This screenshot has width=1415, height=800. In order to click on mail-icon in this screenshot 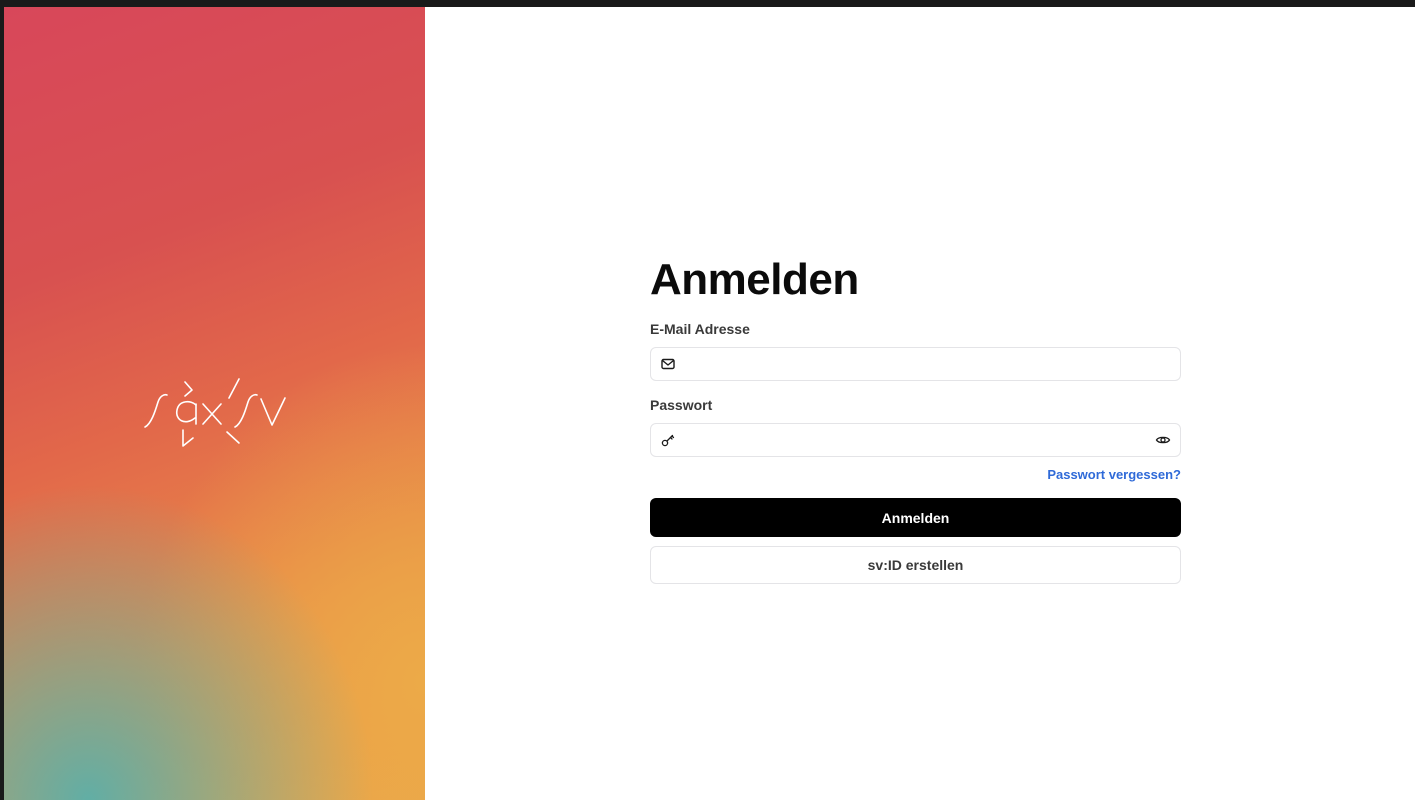, I will do `click(668, 364)`.